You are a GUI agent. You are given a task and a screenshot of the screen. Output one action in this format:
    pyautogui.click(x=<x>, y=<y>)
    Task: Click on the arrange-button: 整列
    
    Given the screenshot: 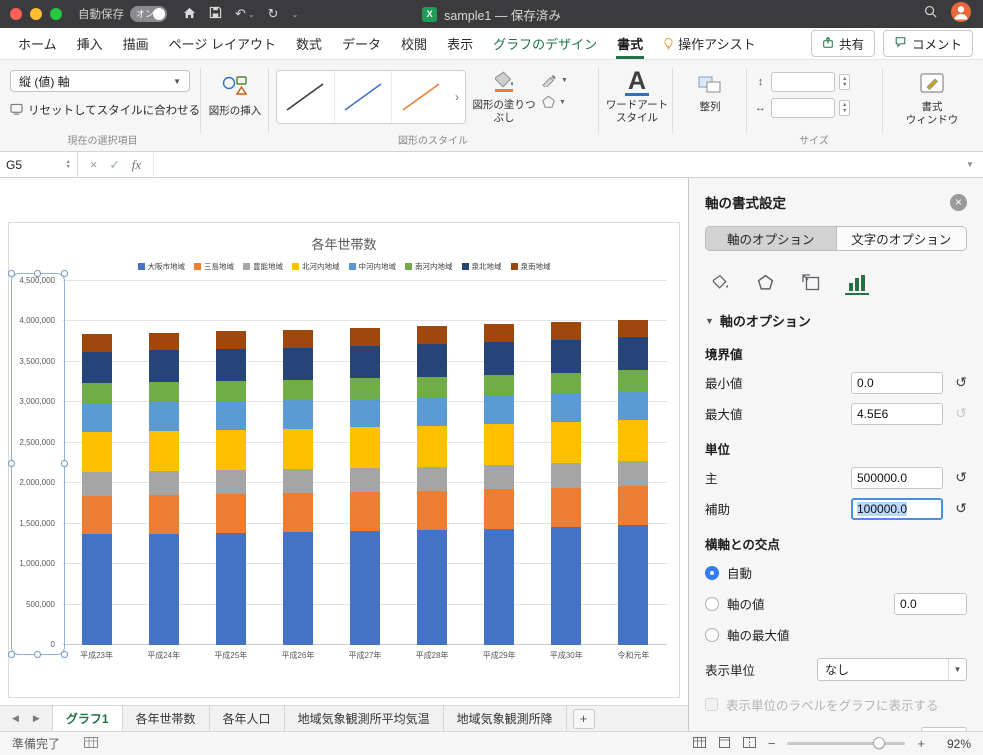 What is the action you would take?
    pyautogui.click(x=710, y=94)
    